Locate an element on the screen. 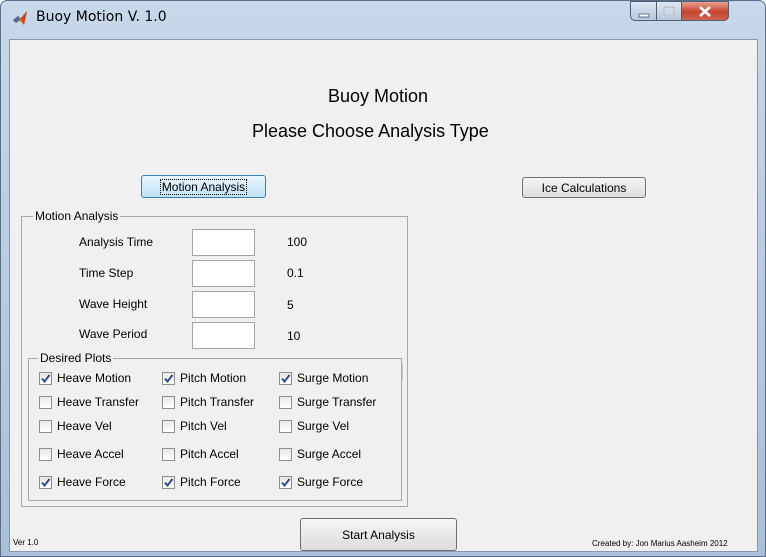  pitch-force-label: Pitch Force is located at coordinates (210, 482).